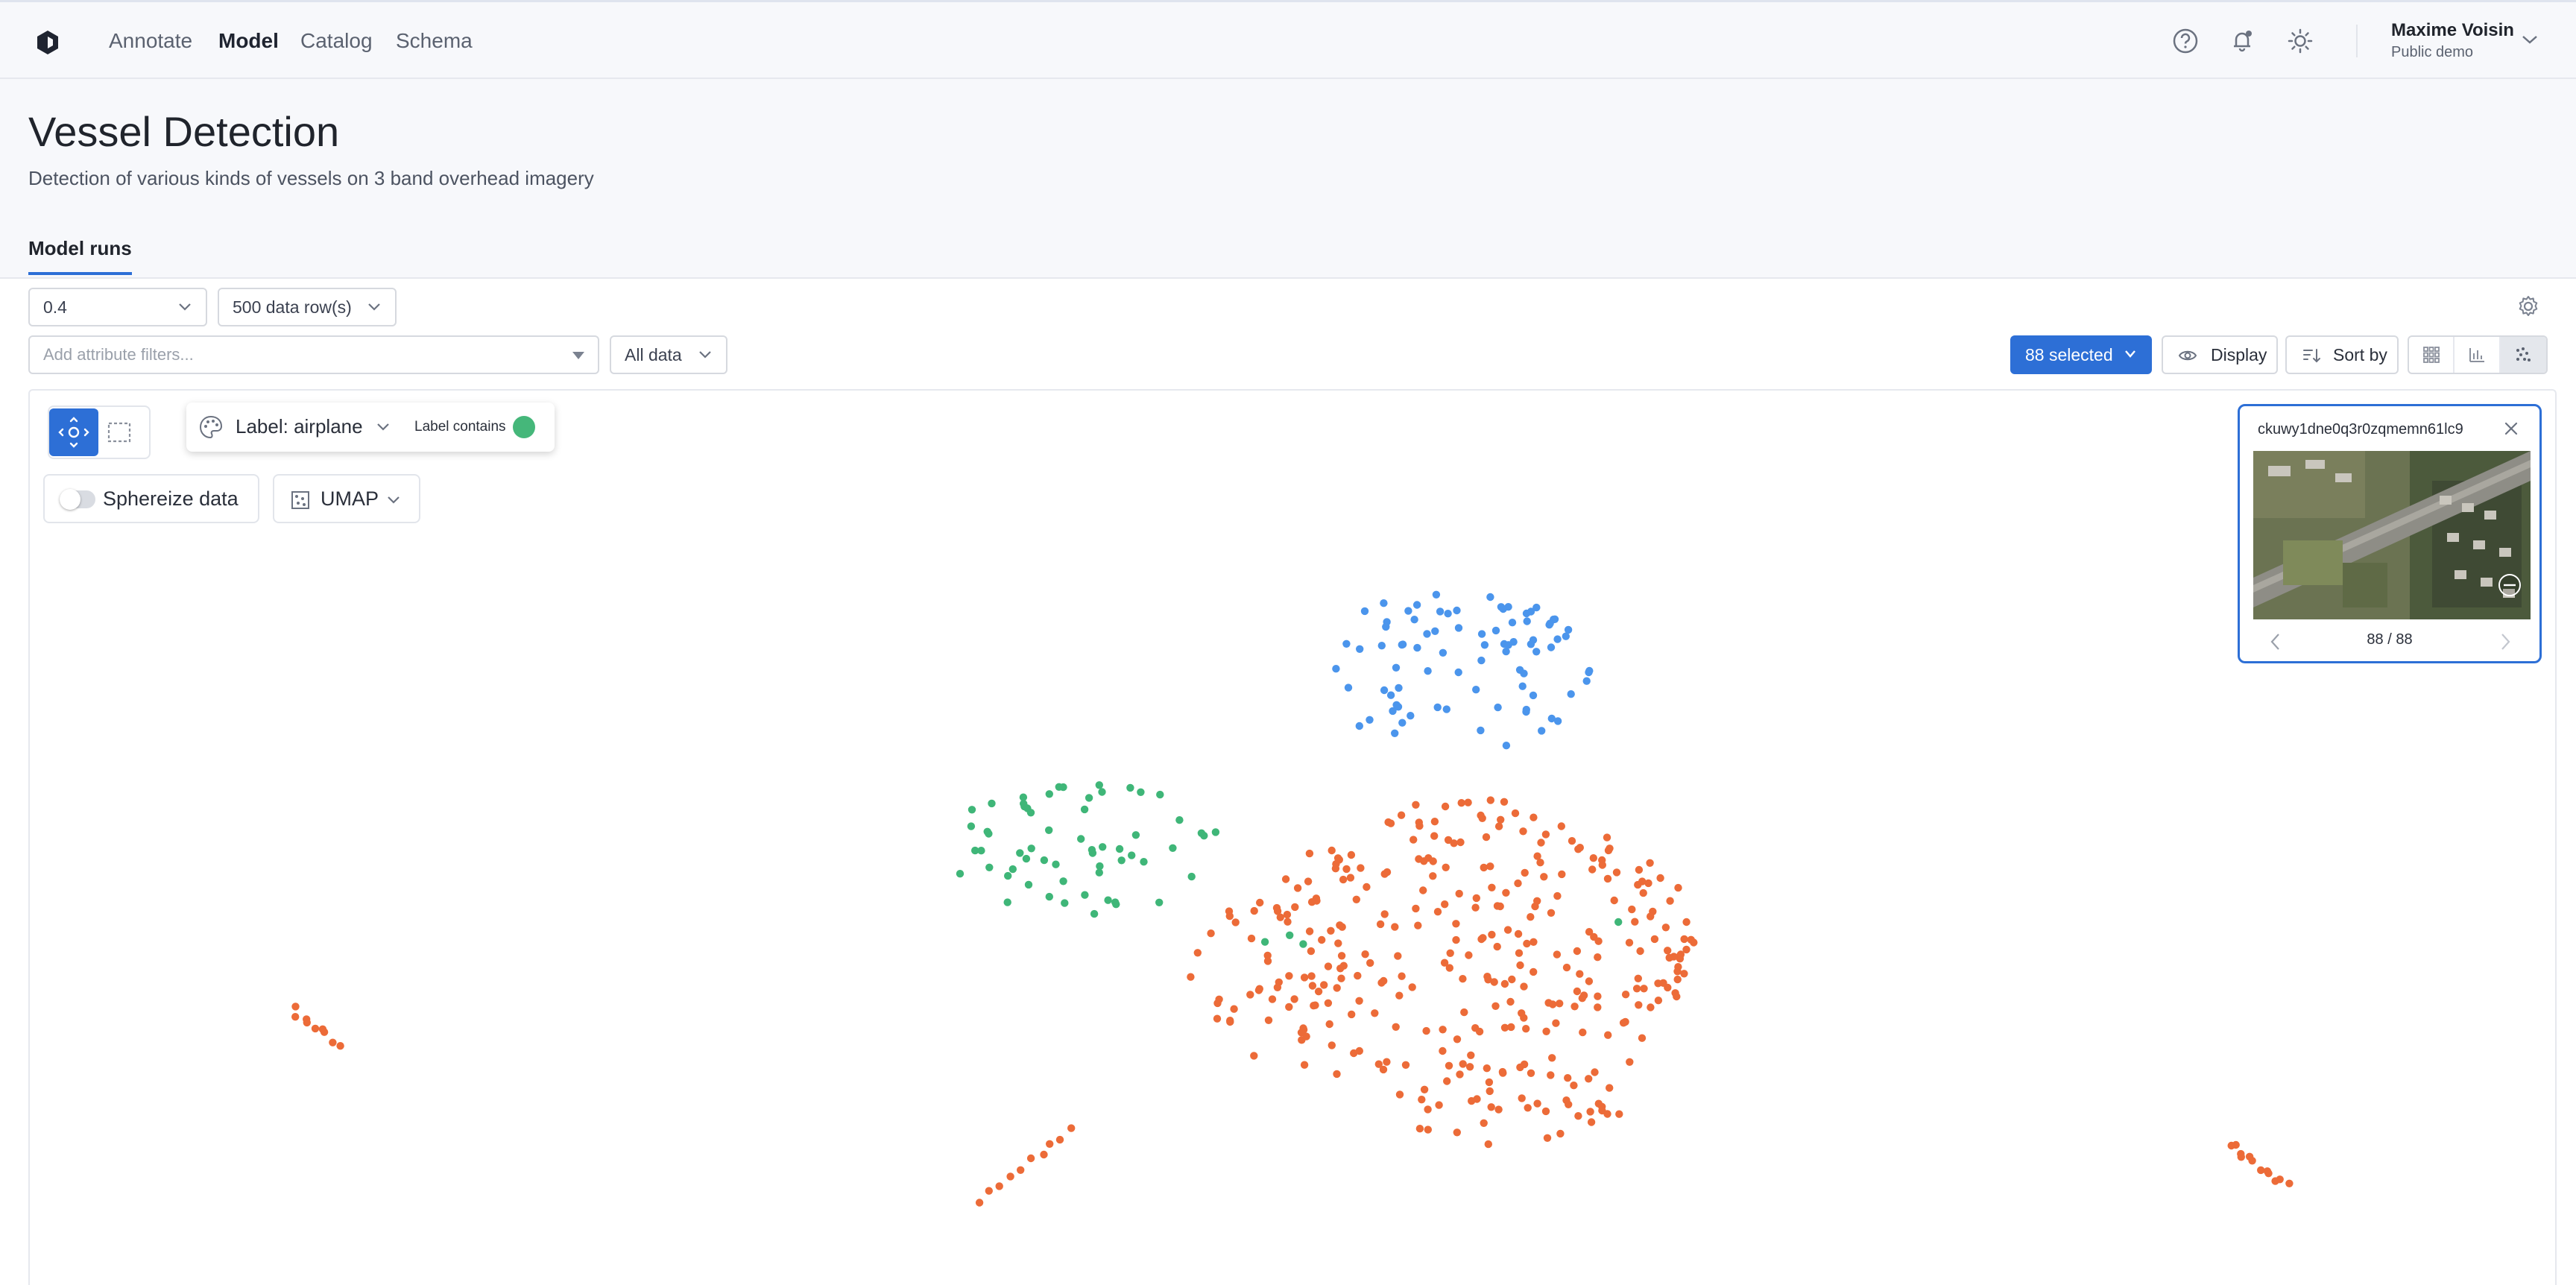 The image size is (2576, 1285). What do you see at coordinates (150, 41) in the screenshot?
I see `nav-annotate: Annotate` at bounding box center [150, 41].